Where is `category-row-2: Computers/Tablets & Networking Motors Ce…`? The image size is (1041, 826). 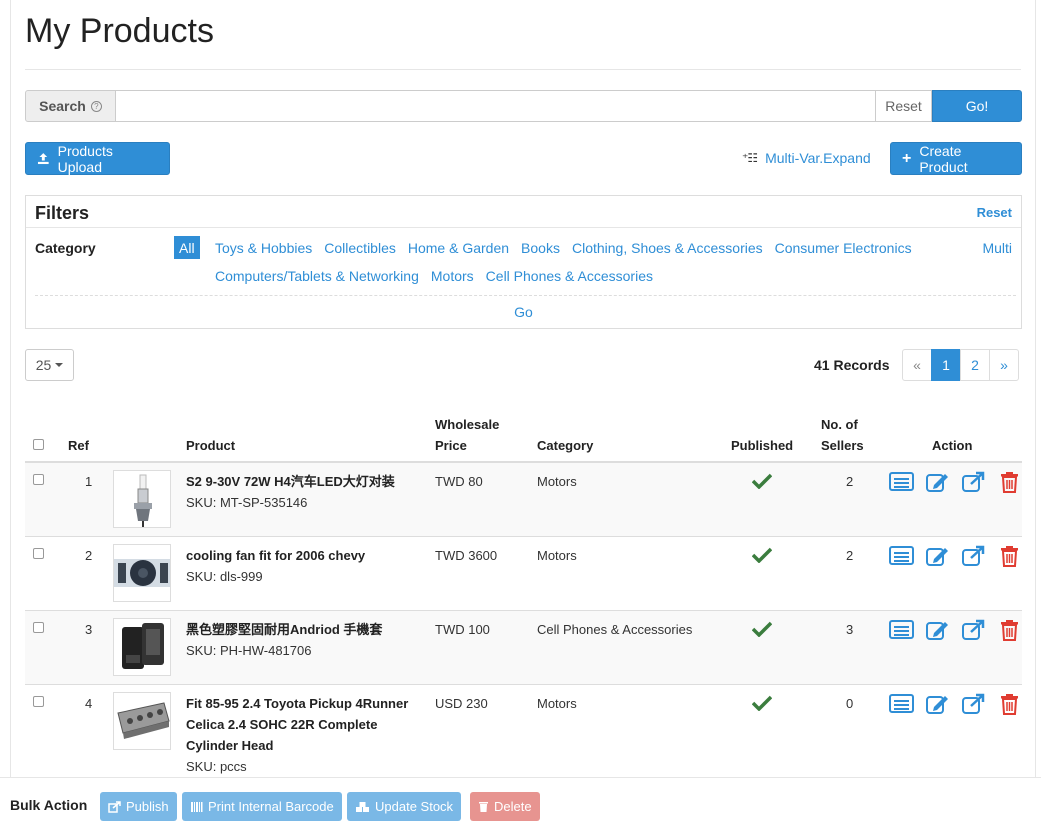 category-row-2: Computers/Tablets & Networking Motors Ce… is located at coordinates (434, 276).